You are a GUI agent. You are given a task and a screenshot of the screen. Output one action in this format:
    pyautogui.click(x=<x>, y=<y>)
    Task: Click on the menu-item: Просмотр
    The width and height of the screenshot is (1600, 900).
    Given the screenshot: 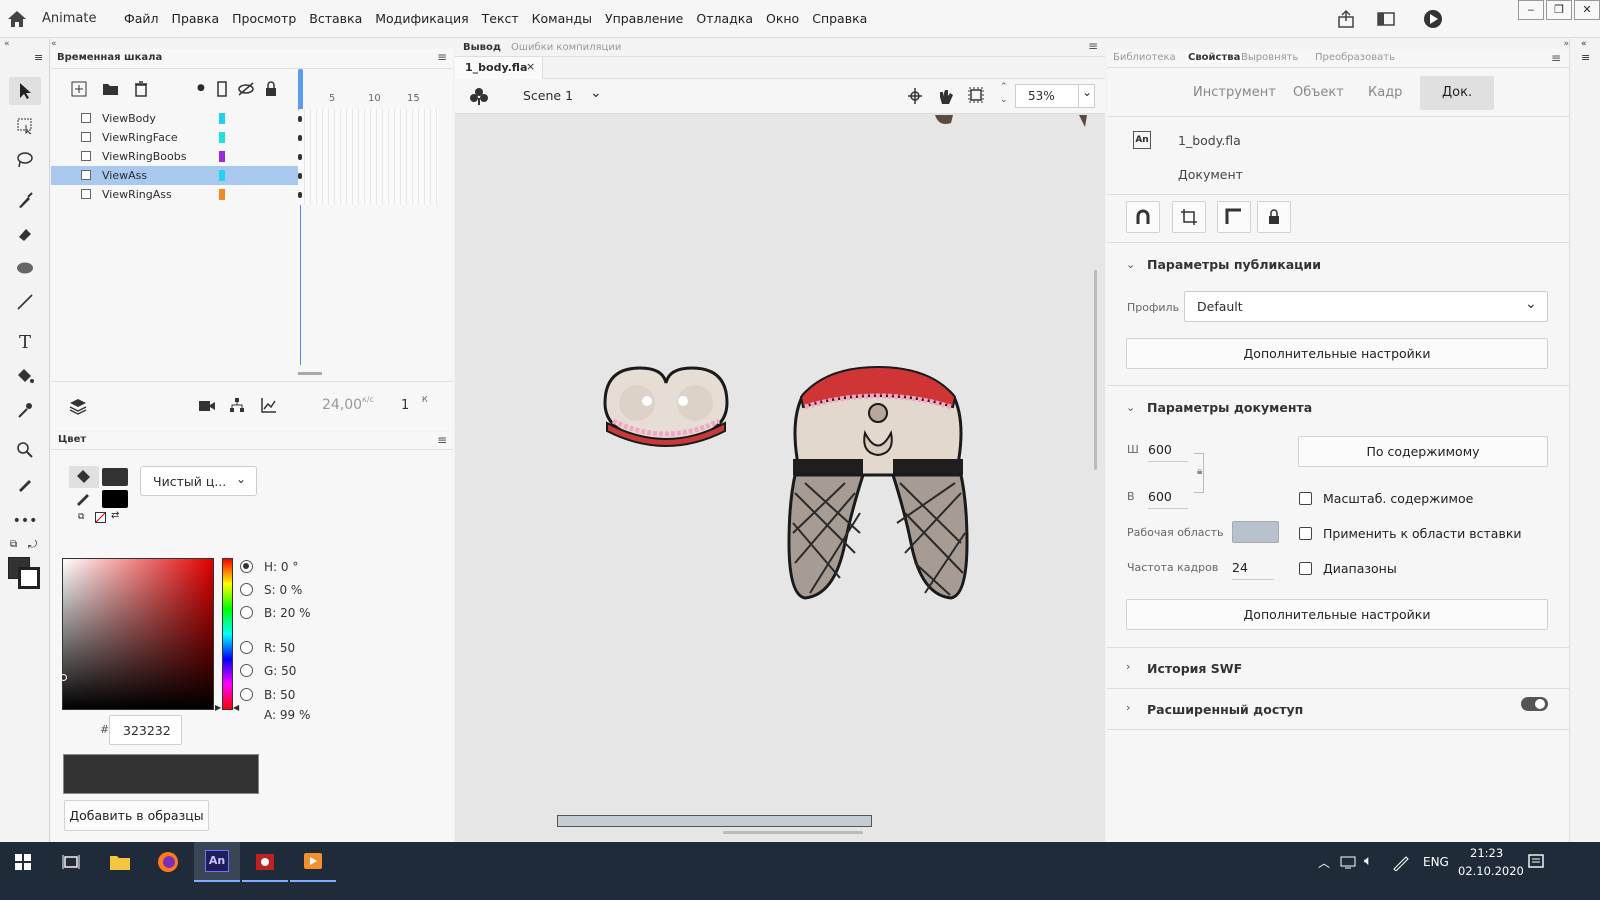 What is the action you would take?
    pyautogui.click(x=264, y=18)
    